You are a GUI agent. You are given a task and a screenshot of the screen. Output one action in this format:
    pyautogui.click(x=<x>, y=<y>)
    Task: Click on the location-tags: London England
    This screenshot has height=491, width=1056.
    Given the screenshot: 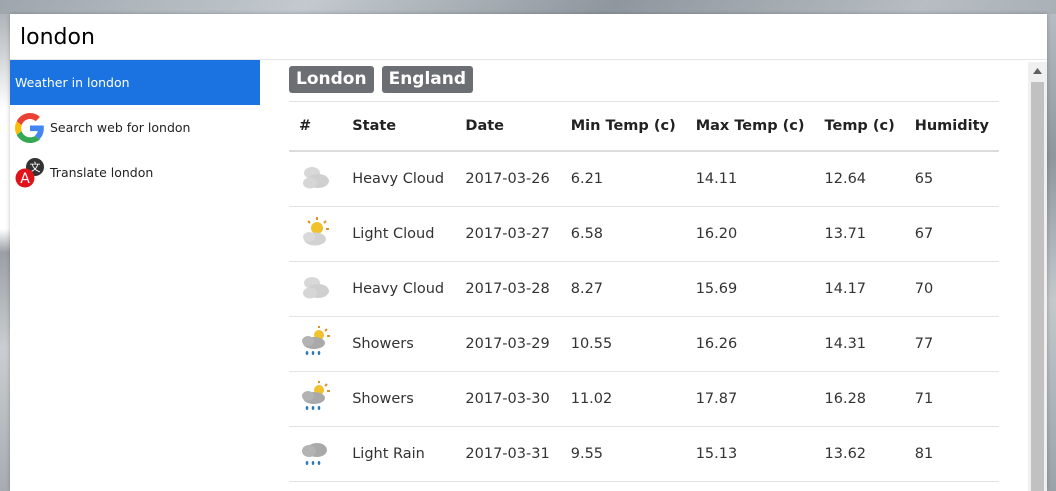 What is the action you would take?
    pyautogui.click(x=381, y=79)
    